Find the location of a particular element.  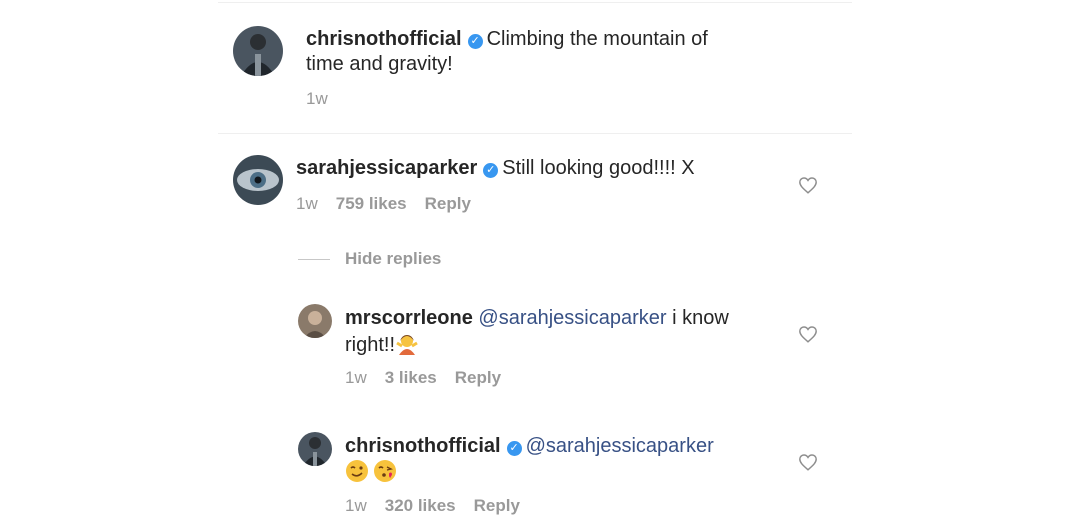

caption-divider is located at coordinates (535, 133).